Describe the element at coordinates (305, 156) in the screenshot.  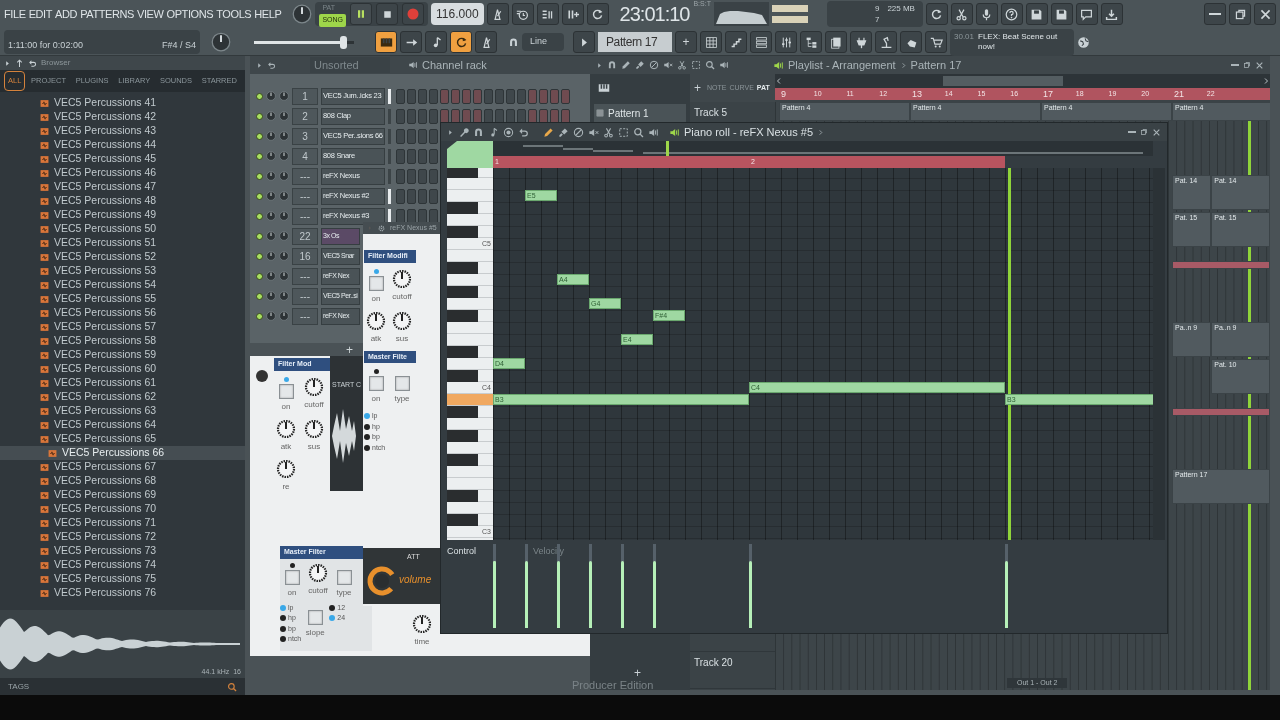
I see `channel-number: 4` at that location.